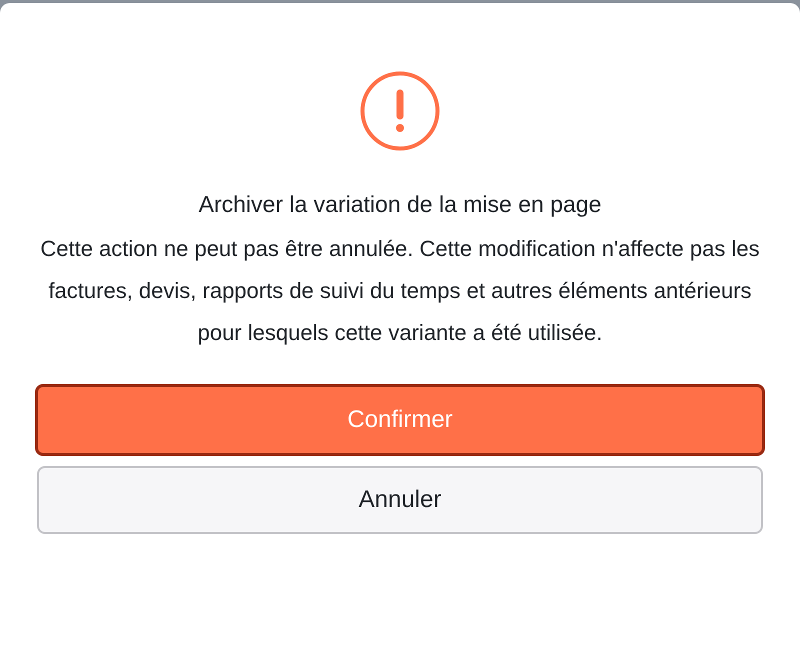 This screenshot has height=654, width=800. What do you see at coordinates (400, 204) in the screenshot?
I see `dialog-title: Archiver la variation de la mise en page` at bounding box center [400, 204].